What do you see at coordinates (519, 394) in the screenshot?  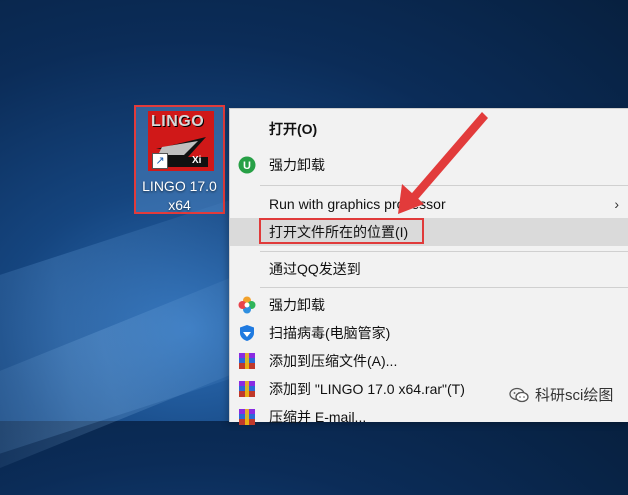 I see `wechat-icon` at bounding box center [519, 394].